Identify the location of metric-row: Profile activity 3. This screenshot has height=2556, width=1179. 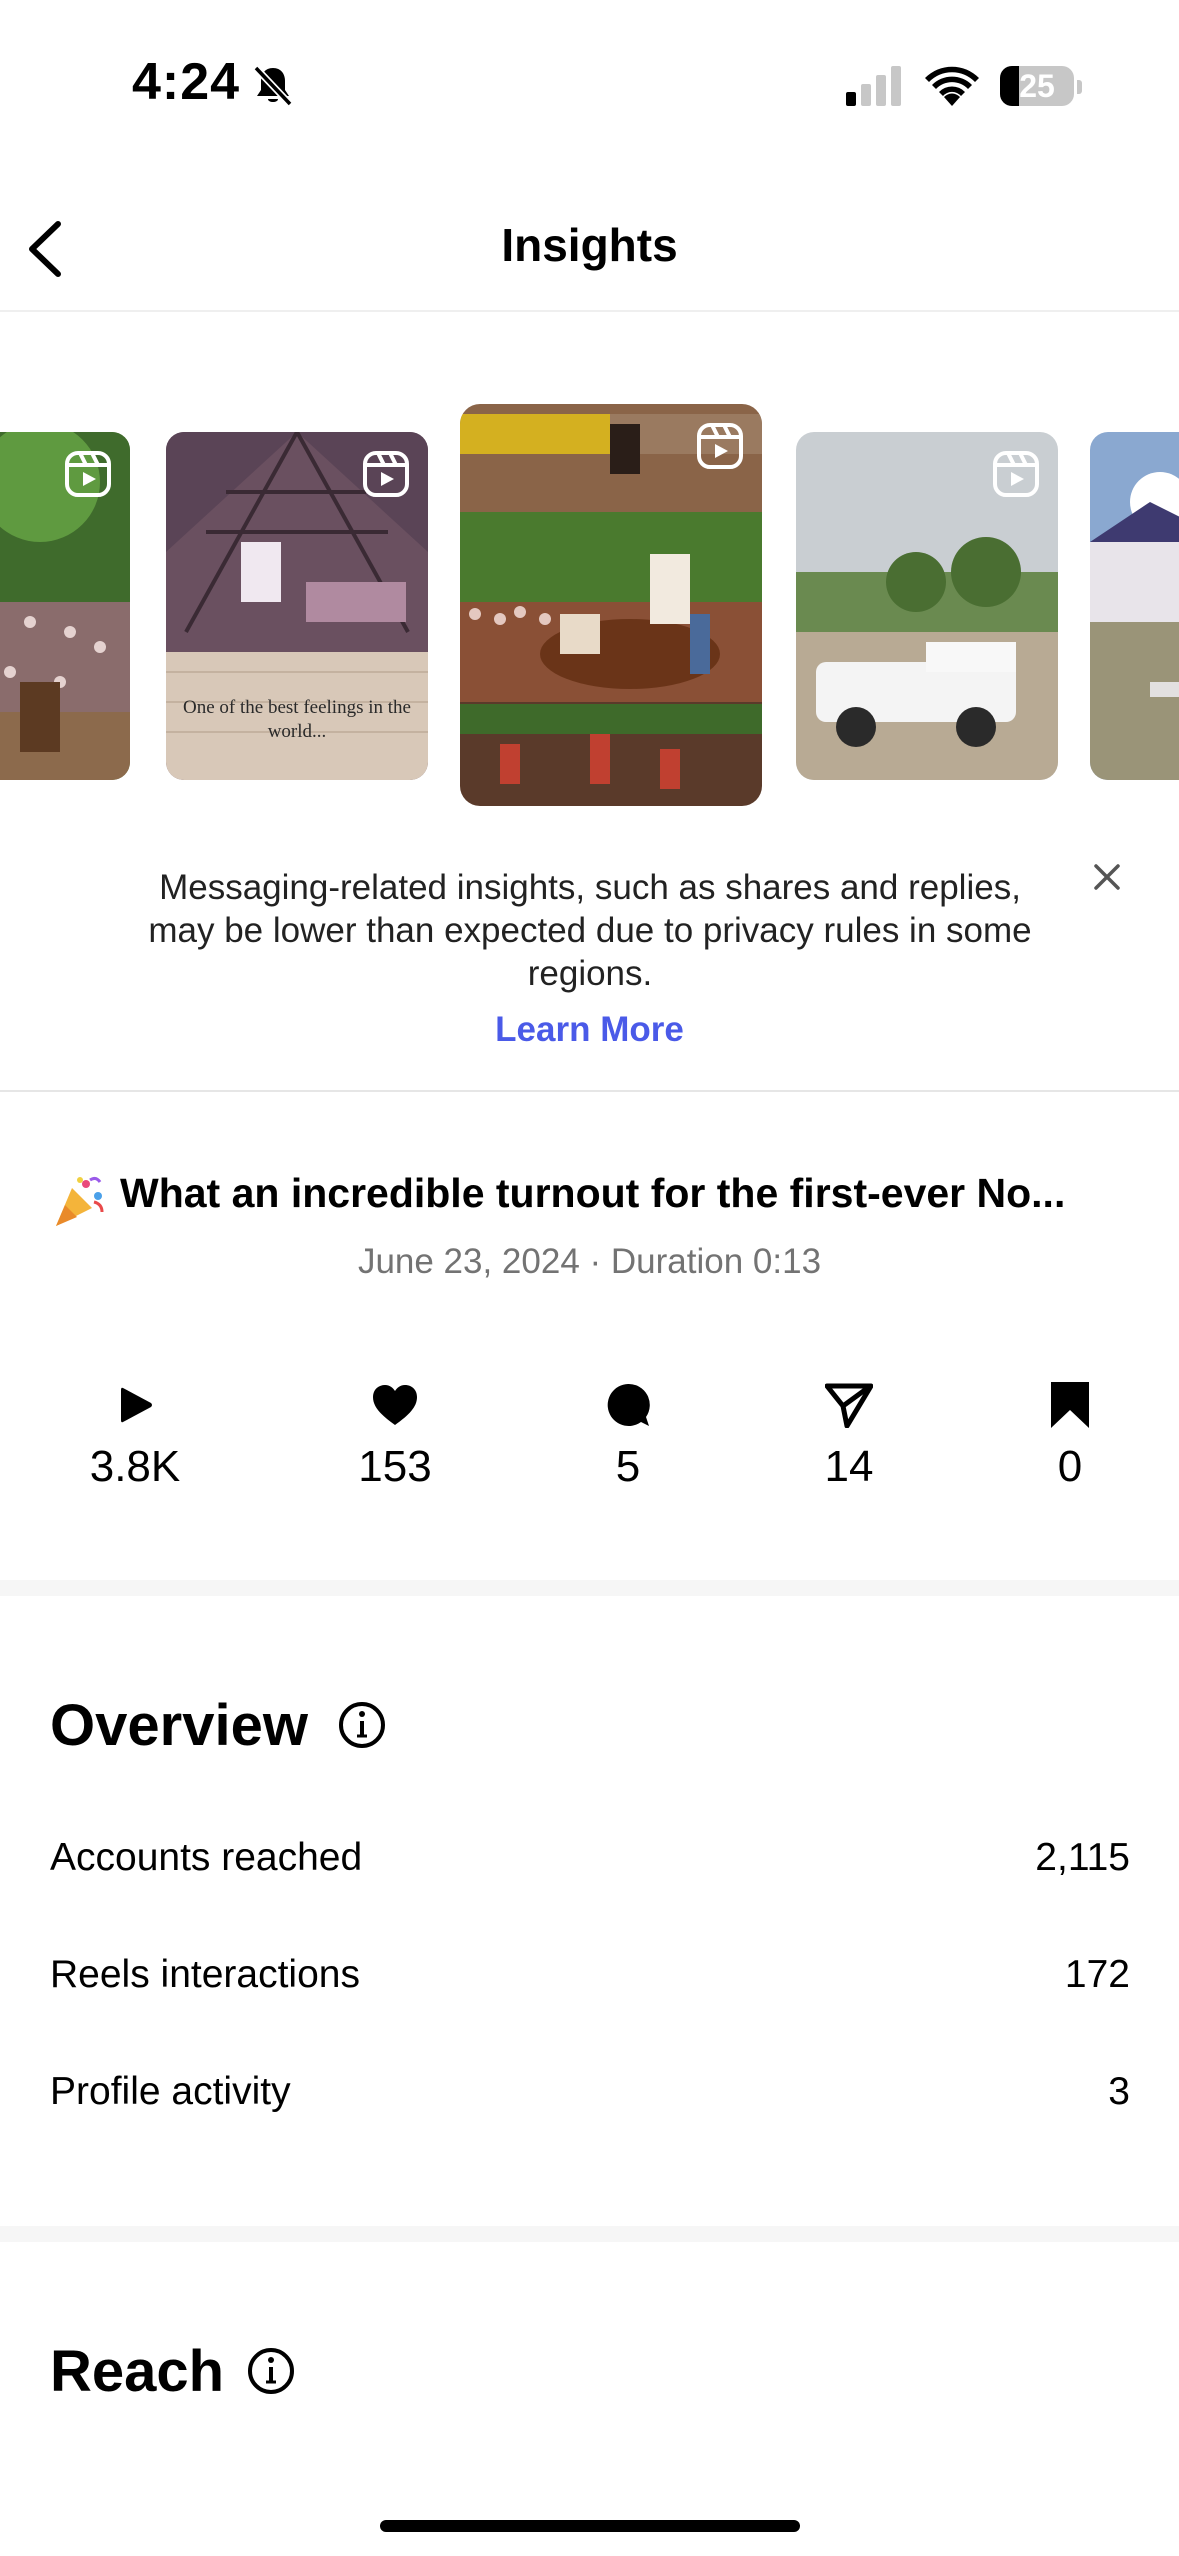
(590, 2100).